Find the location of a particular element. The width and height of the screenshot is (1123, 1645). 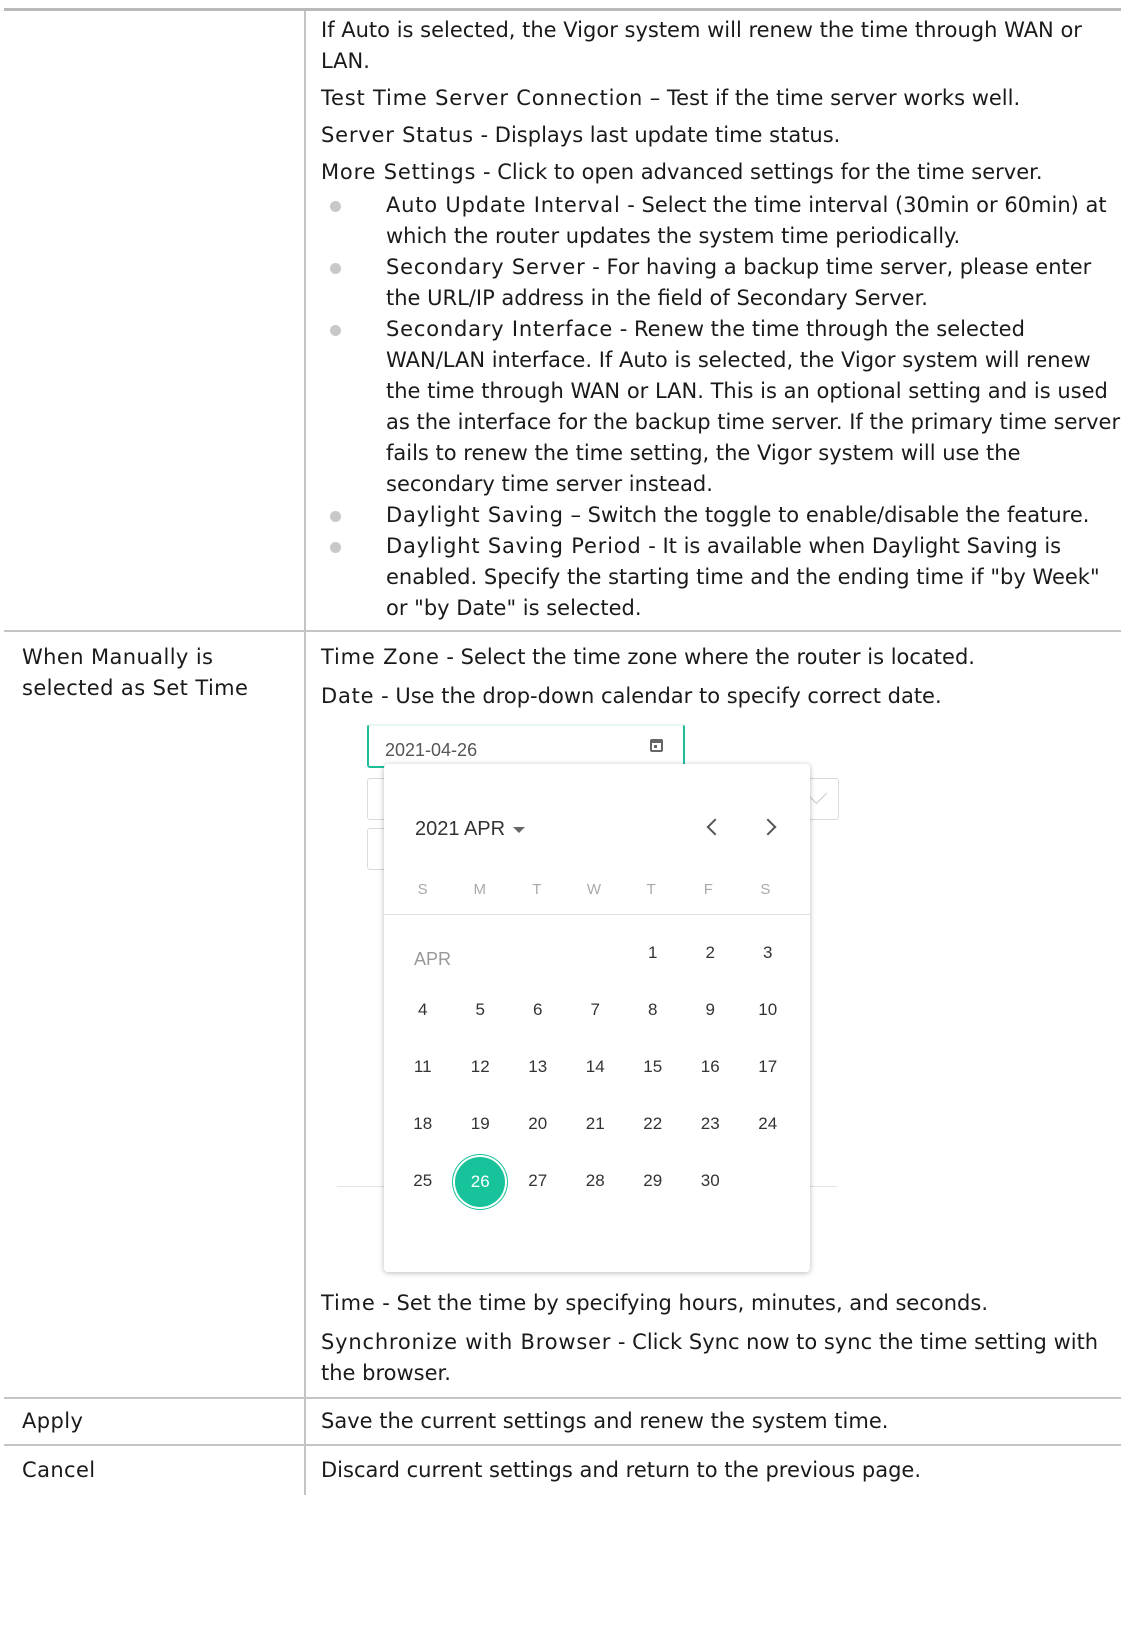

calendar-day: 6 is located at coordinates (538, 1009).